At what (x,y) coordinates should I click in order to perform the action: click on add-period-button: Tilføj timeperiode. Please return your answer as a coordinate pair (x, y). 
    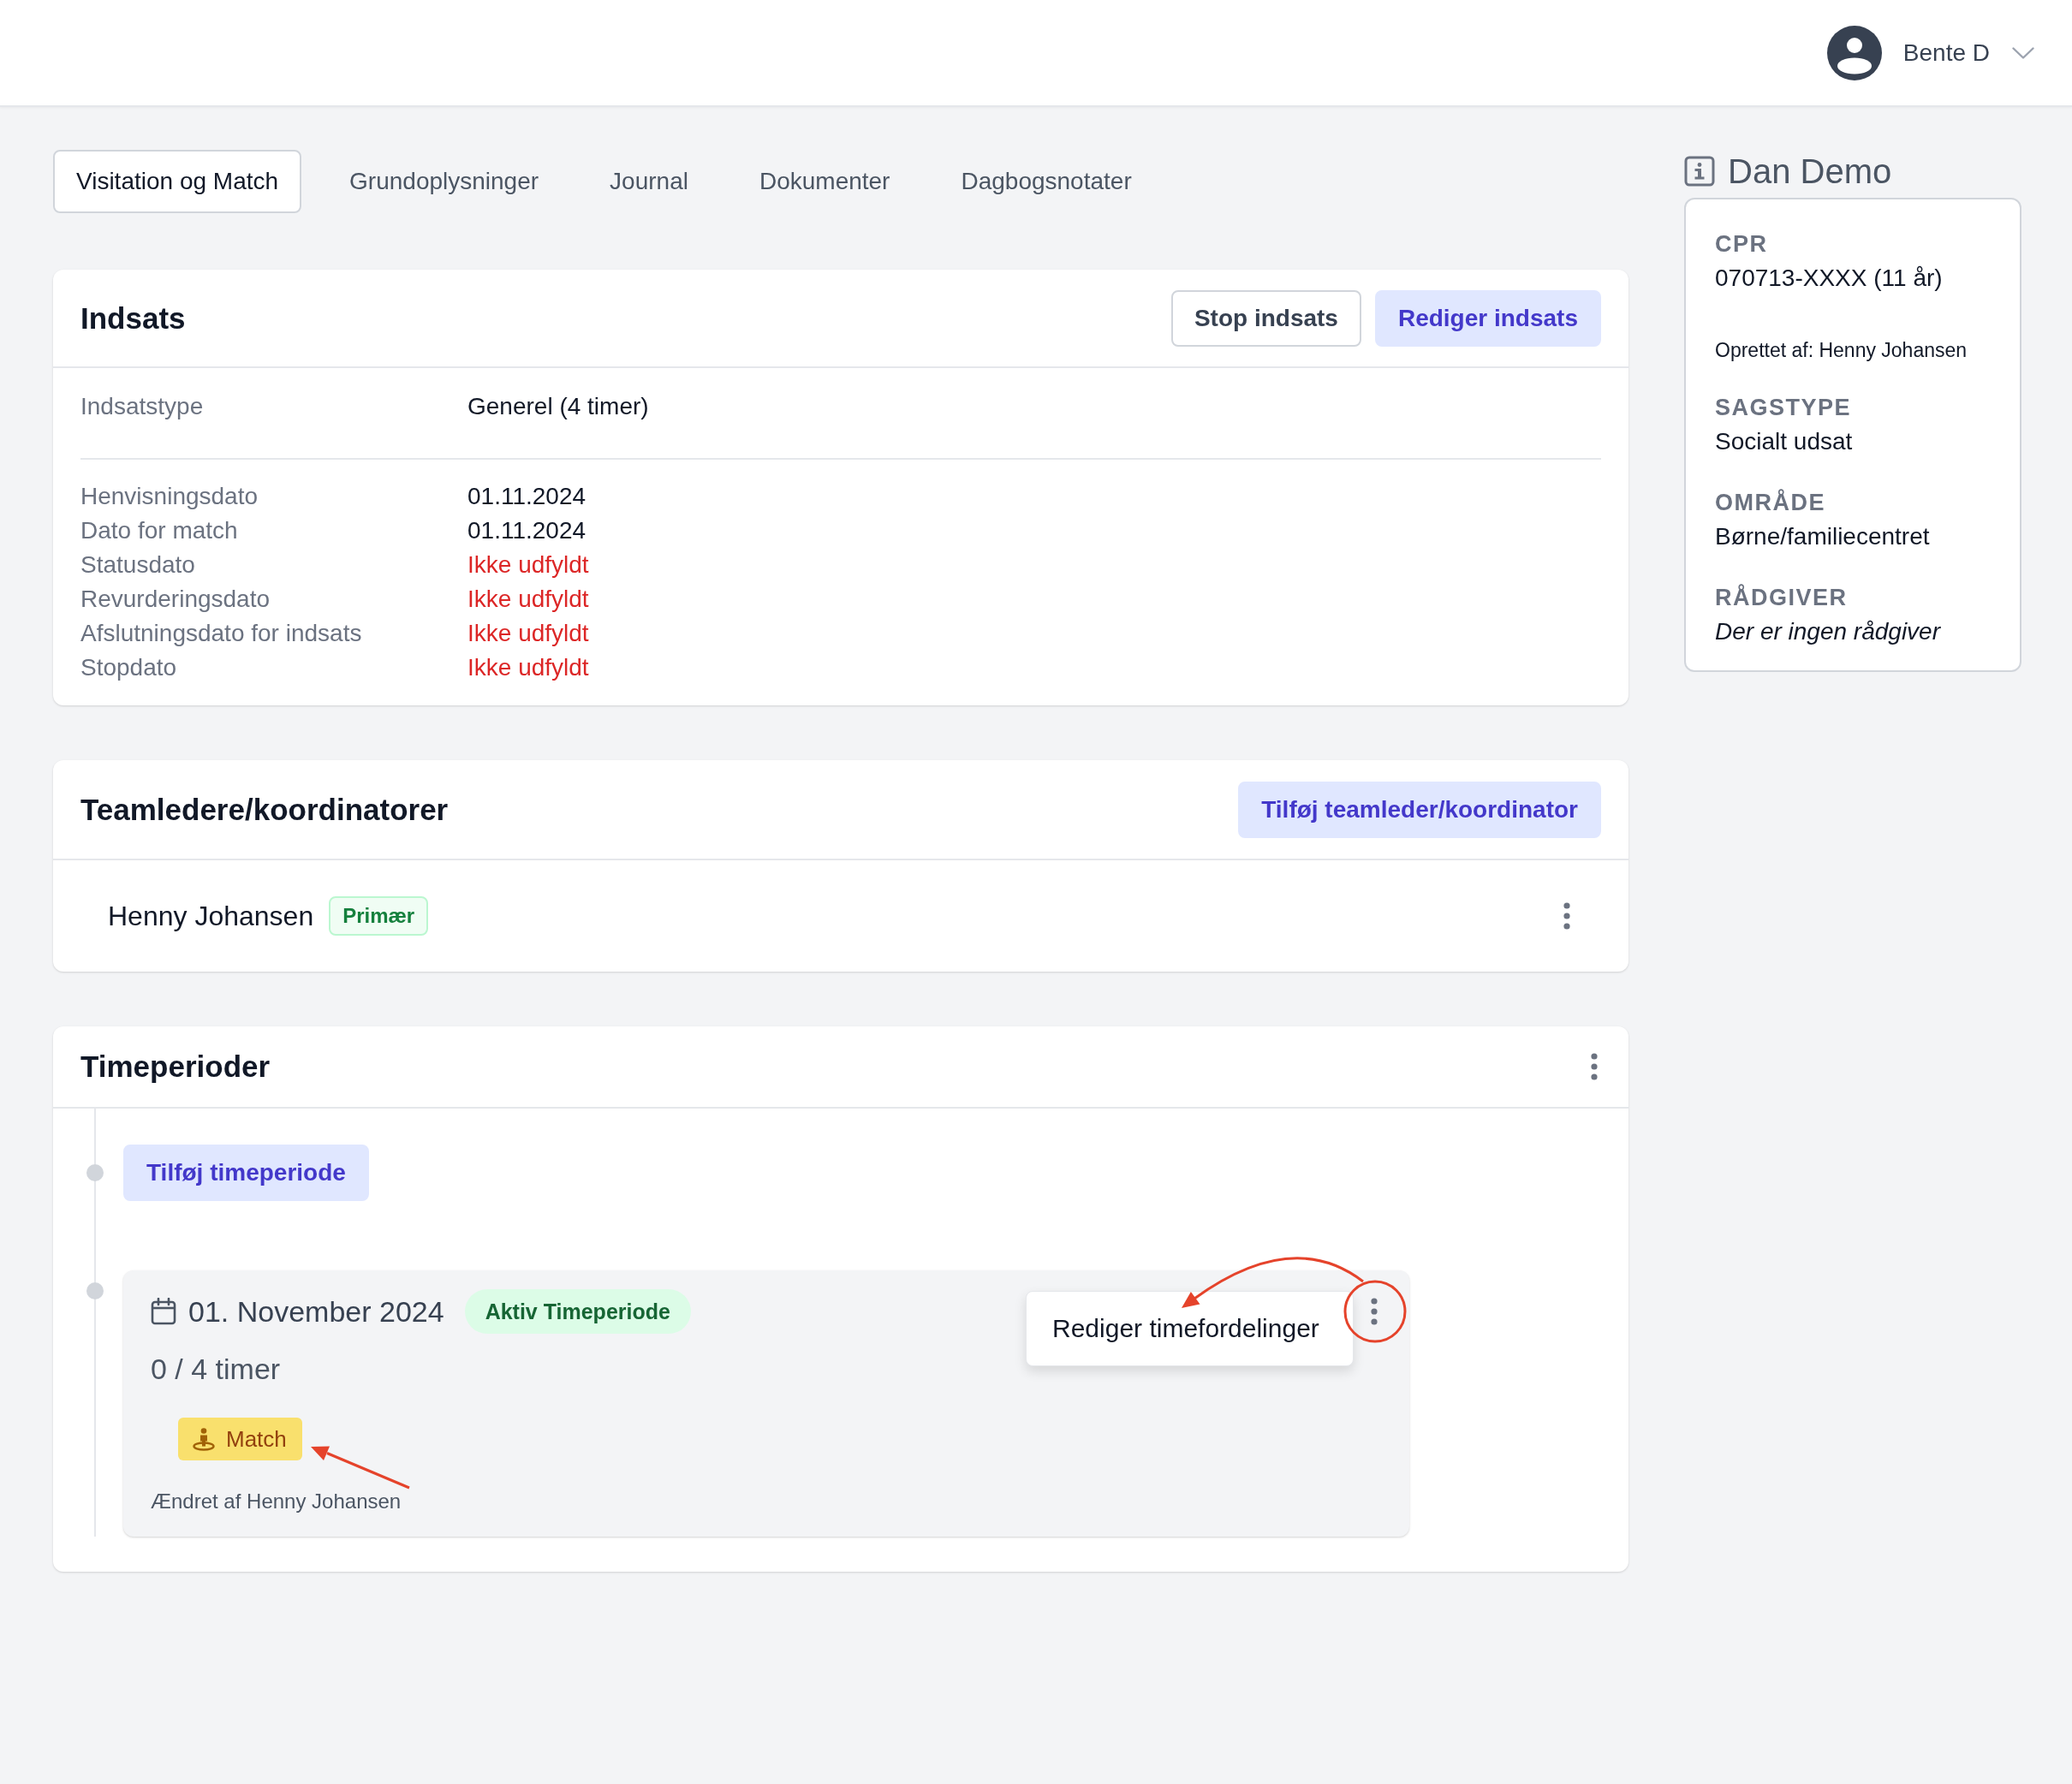
    Looking at the image, I should click on (246, 1173).